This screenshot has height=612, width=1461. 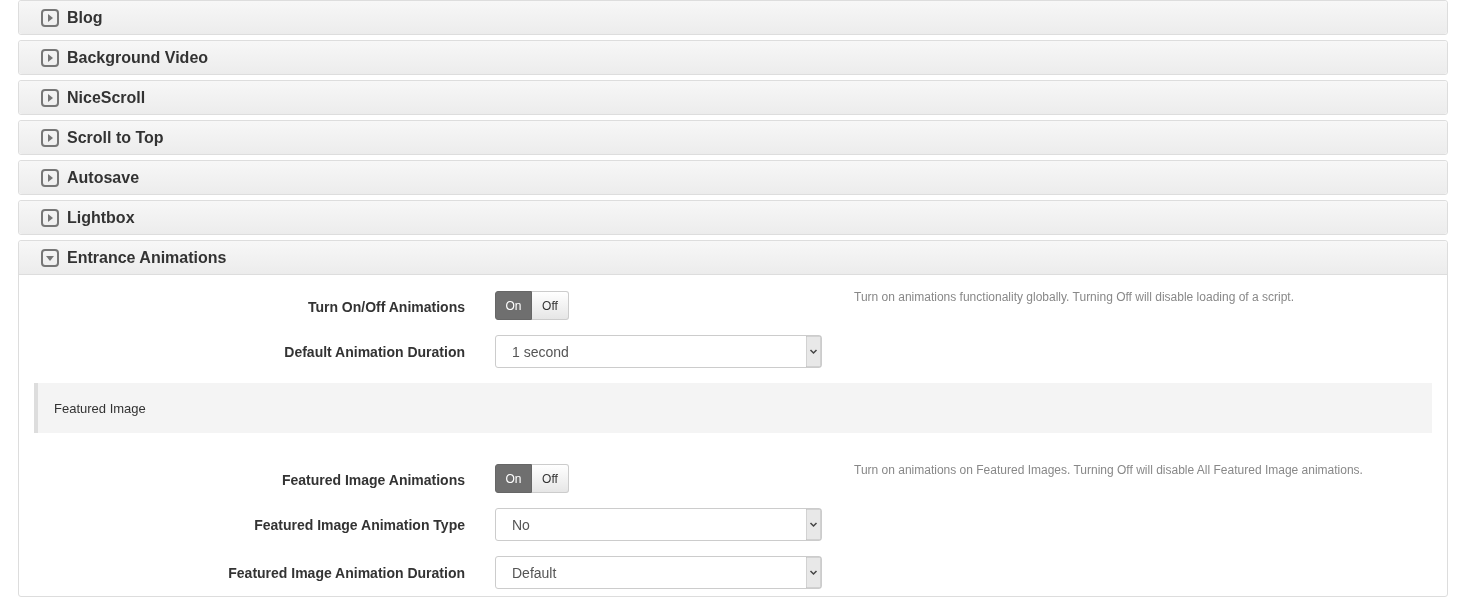 I want to click on accordion-header: Autosave, so click(x=733, y=177).